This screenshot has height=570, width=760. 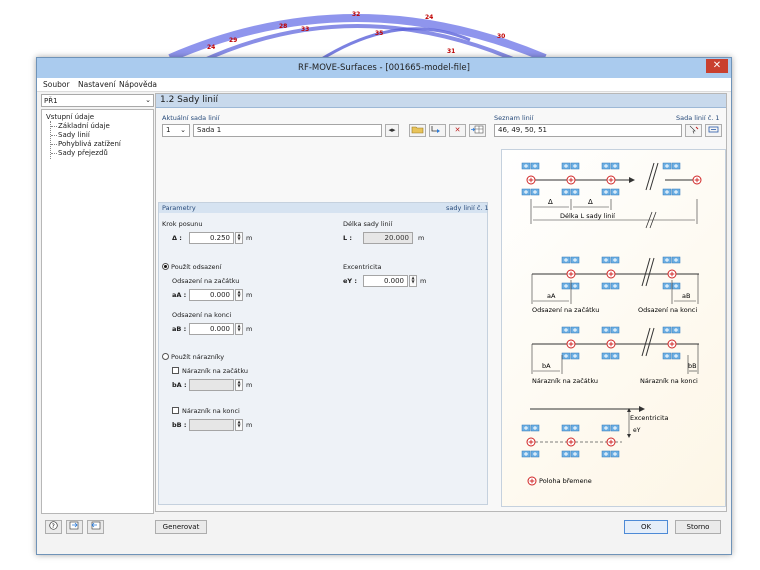 What do you see at coordinates (388, 238) in the screenshot?
I see `length-field: 20.000` at bounding box center [388, 238].